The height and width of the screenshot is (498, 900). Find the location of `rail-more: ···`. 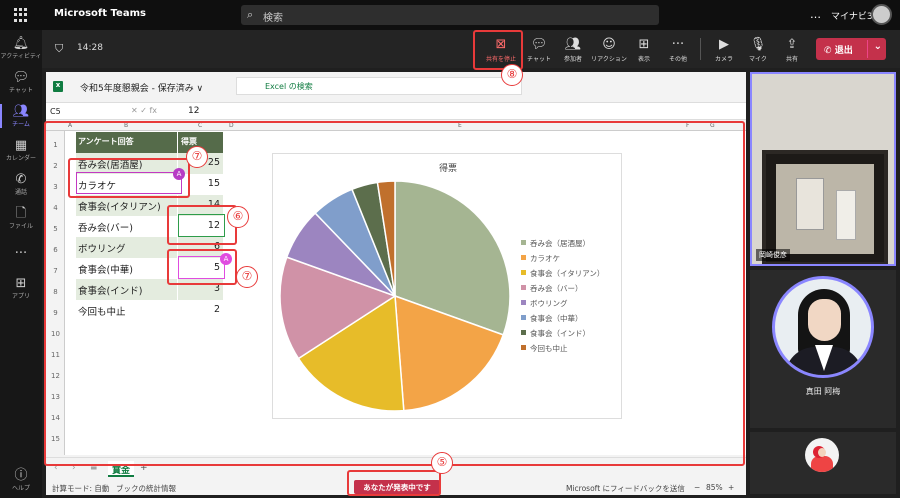

rail-more: ··· is located at coordinates (21, 253).